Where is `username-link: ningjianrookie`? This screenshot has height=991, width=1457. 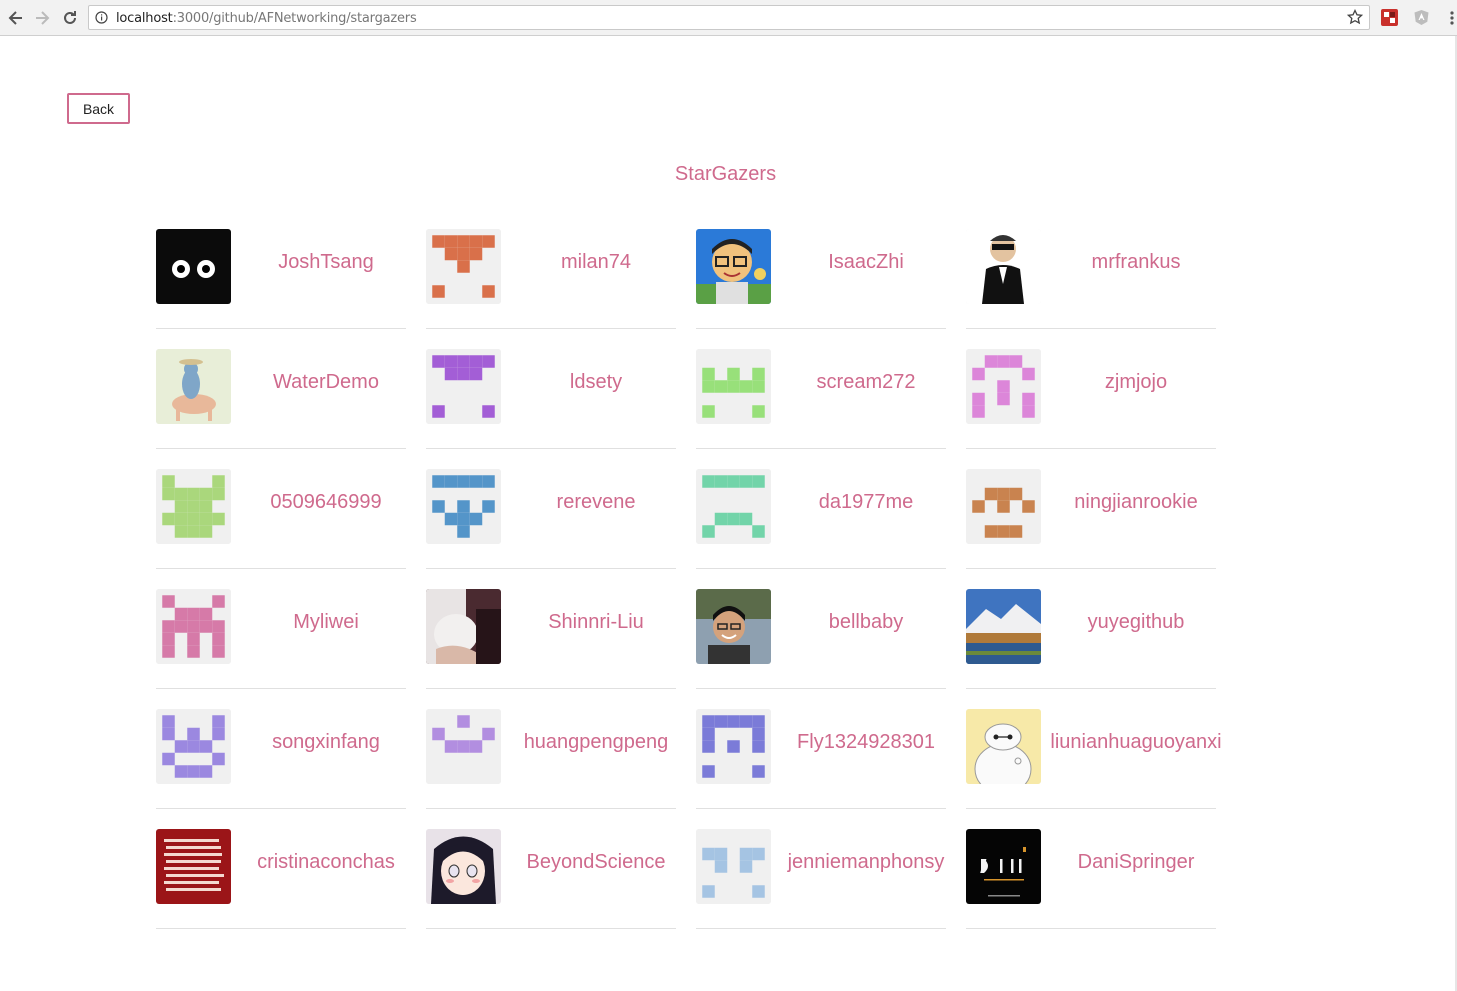
username-link: ningjianrookie is located at coordinates (1136, 502).